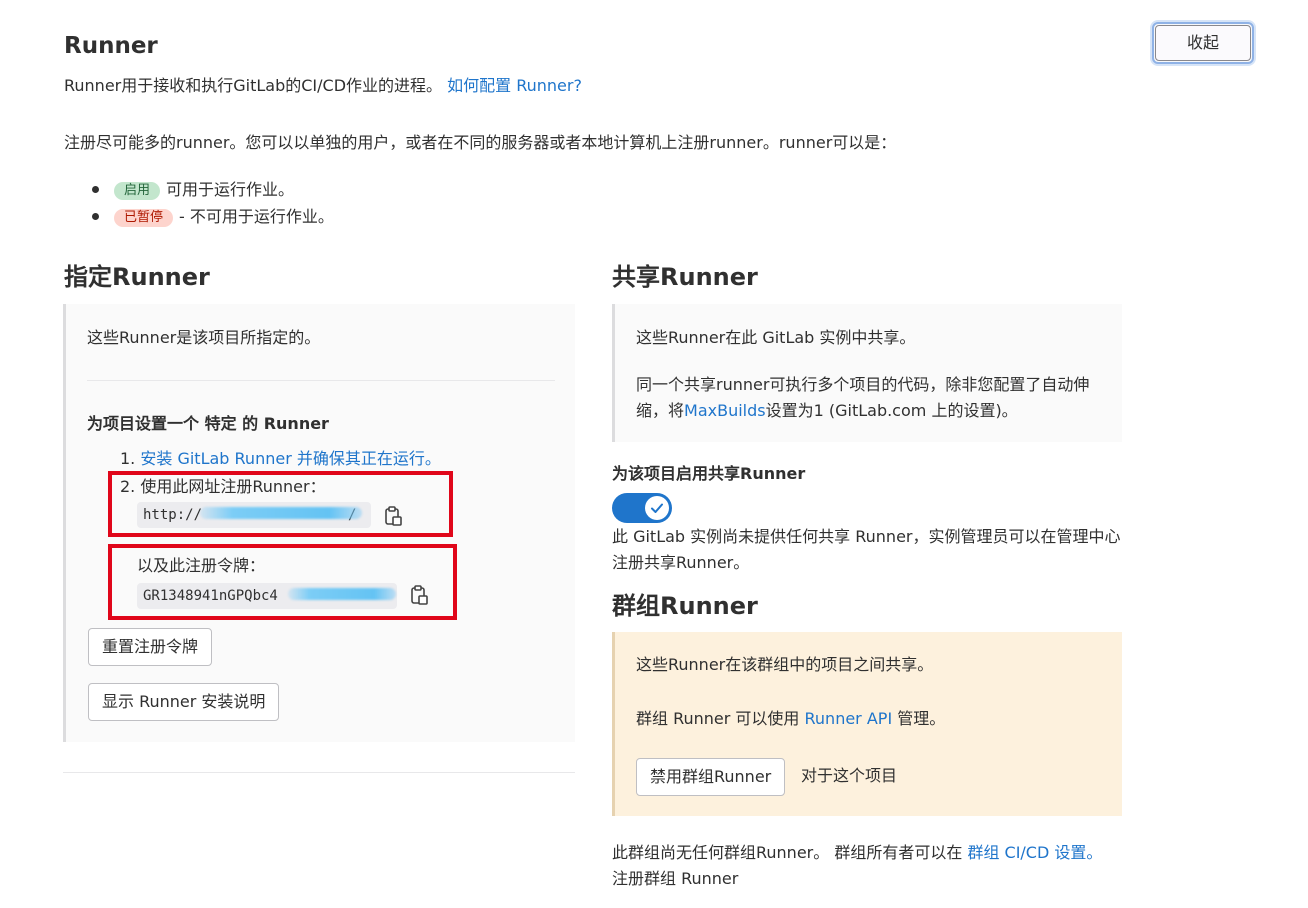  What do you see at coordinates (709, 473) in the screenshot?
I see `enable-shared-runners-label: 为该项目启用共享Runner` at bounding box center [709, 473].